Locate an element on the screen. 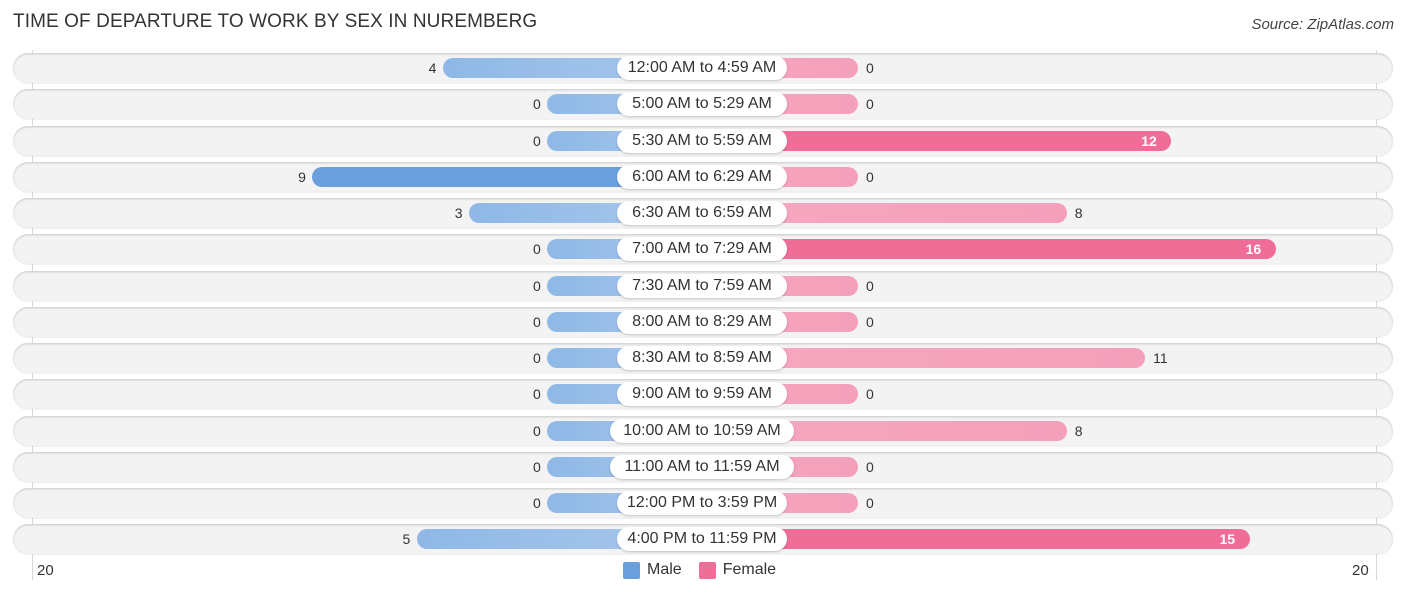  category-label: 12:00 PM to 3:59 PM is located at coordinates (702, 503).